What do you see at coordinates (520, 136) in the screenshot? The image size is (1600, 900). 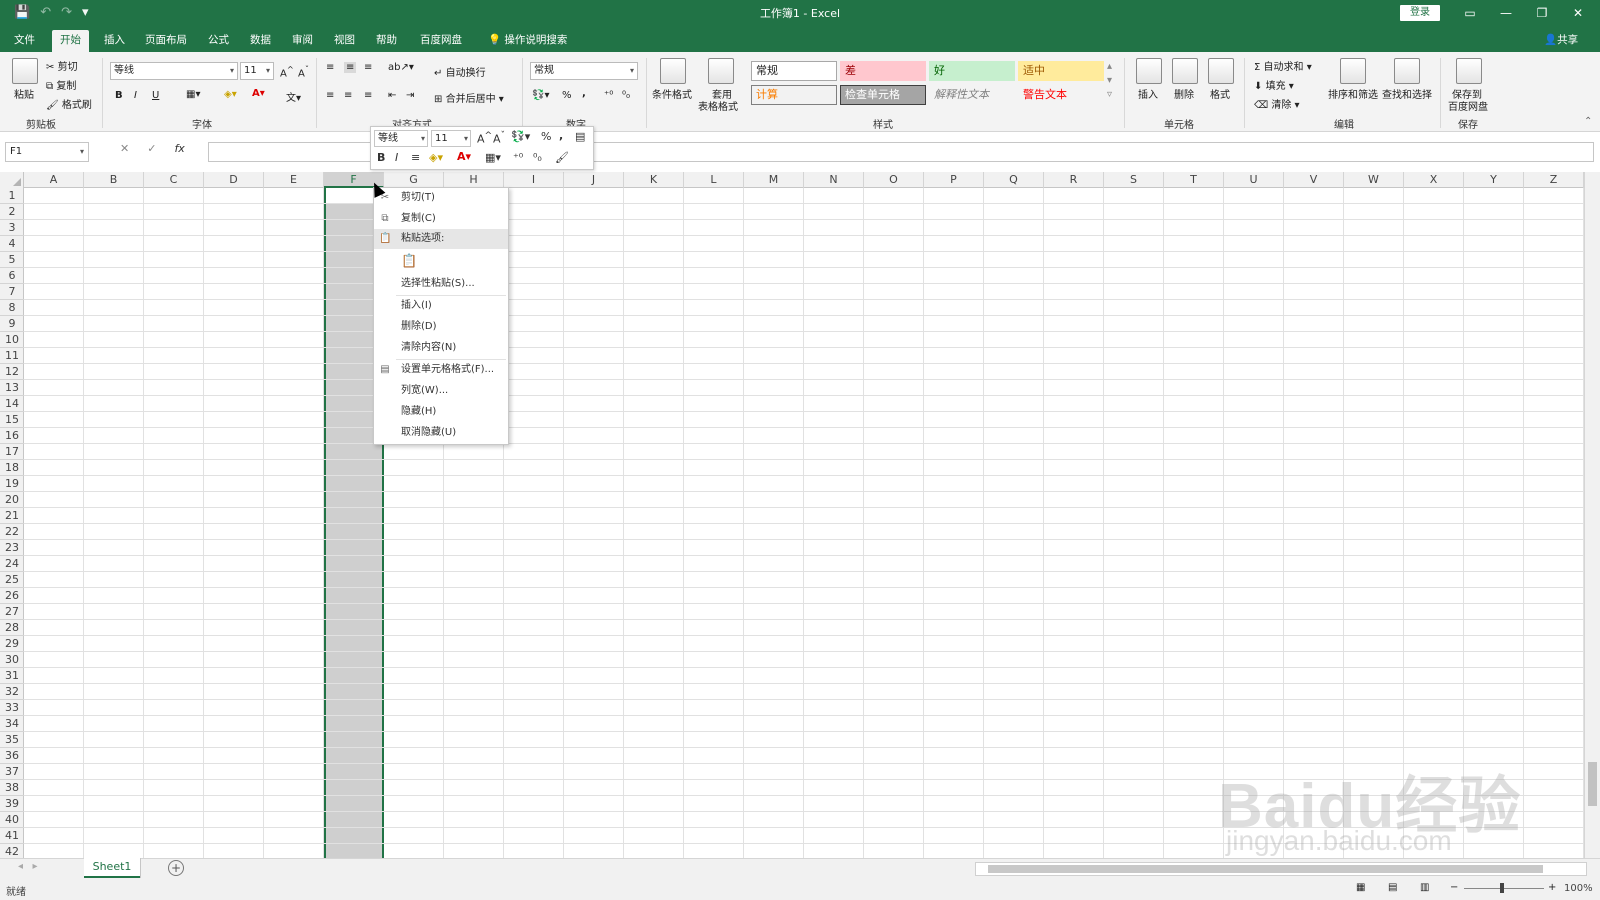 I see `mini-accounting-icon: 💱▾` at bounding box center [520, 136].